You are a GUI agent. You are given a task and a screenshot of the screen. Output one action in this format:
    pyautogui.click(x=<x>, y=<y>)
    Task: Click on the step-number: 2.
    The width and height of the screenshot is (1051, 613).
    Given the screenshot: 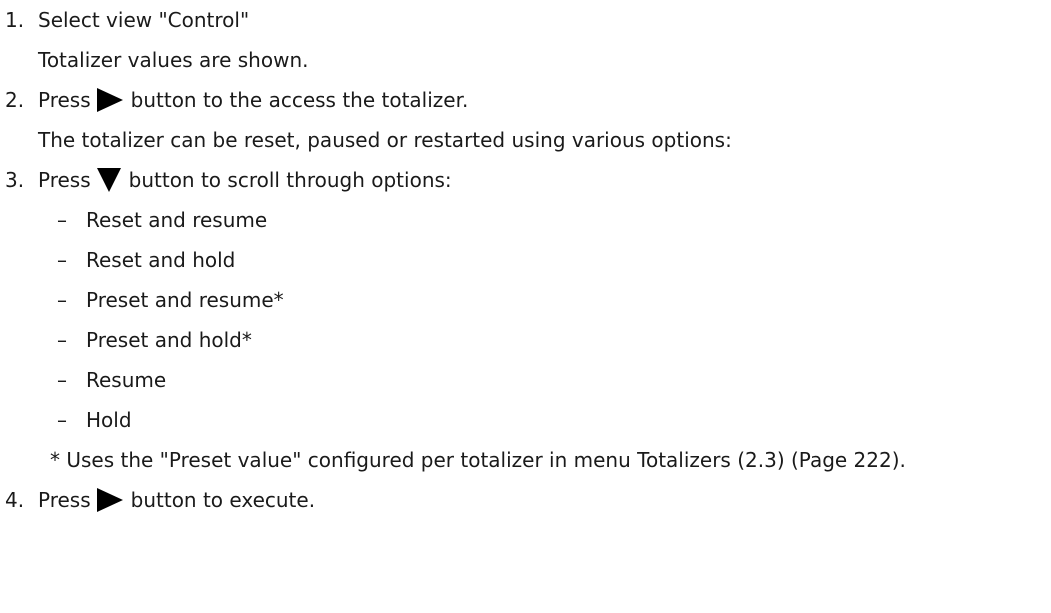 What is the action you would take?
    pyautogui.click(x=15, y=100)
    